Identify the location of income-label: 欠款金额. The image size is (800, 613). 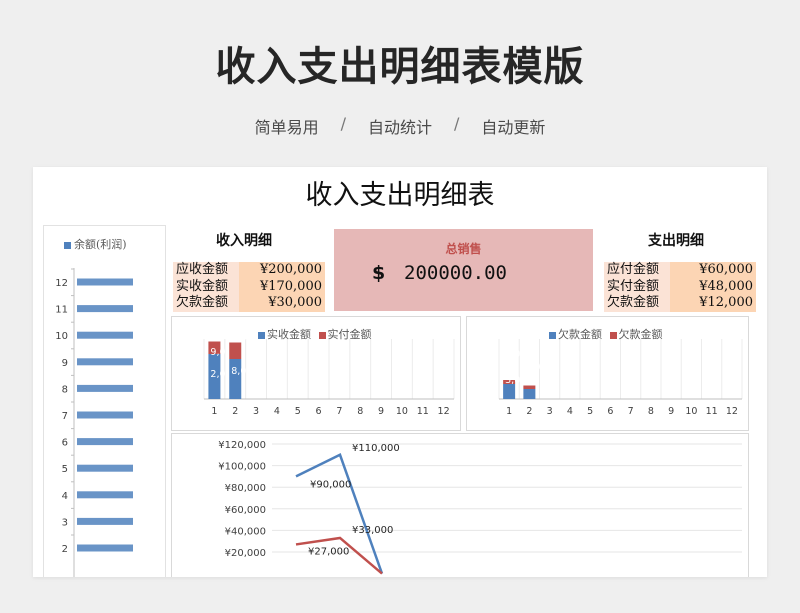
(206, 303).